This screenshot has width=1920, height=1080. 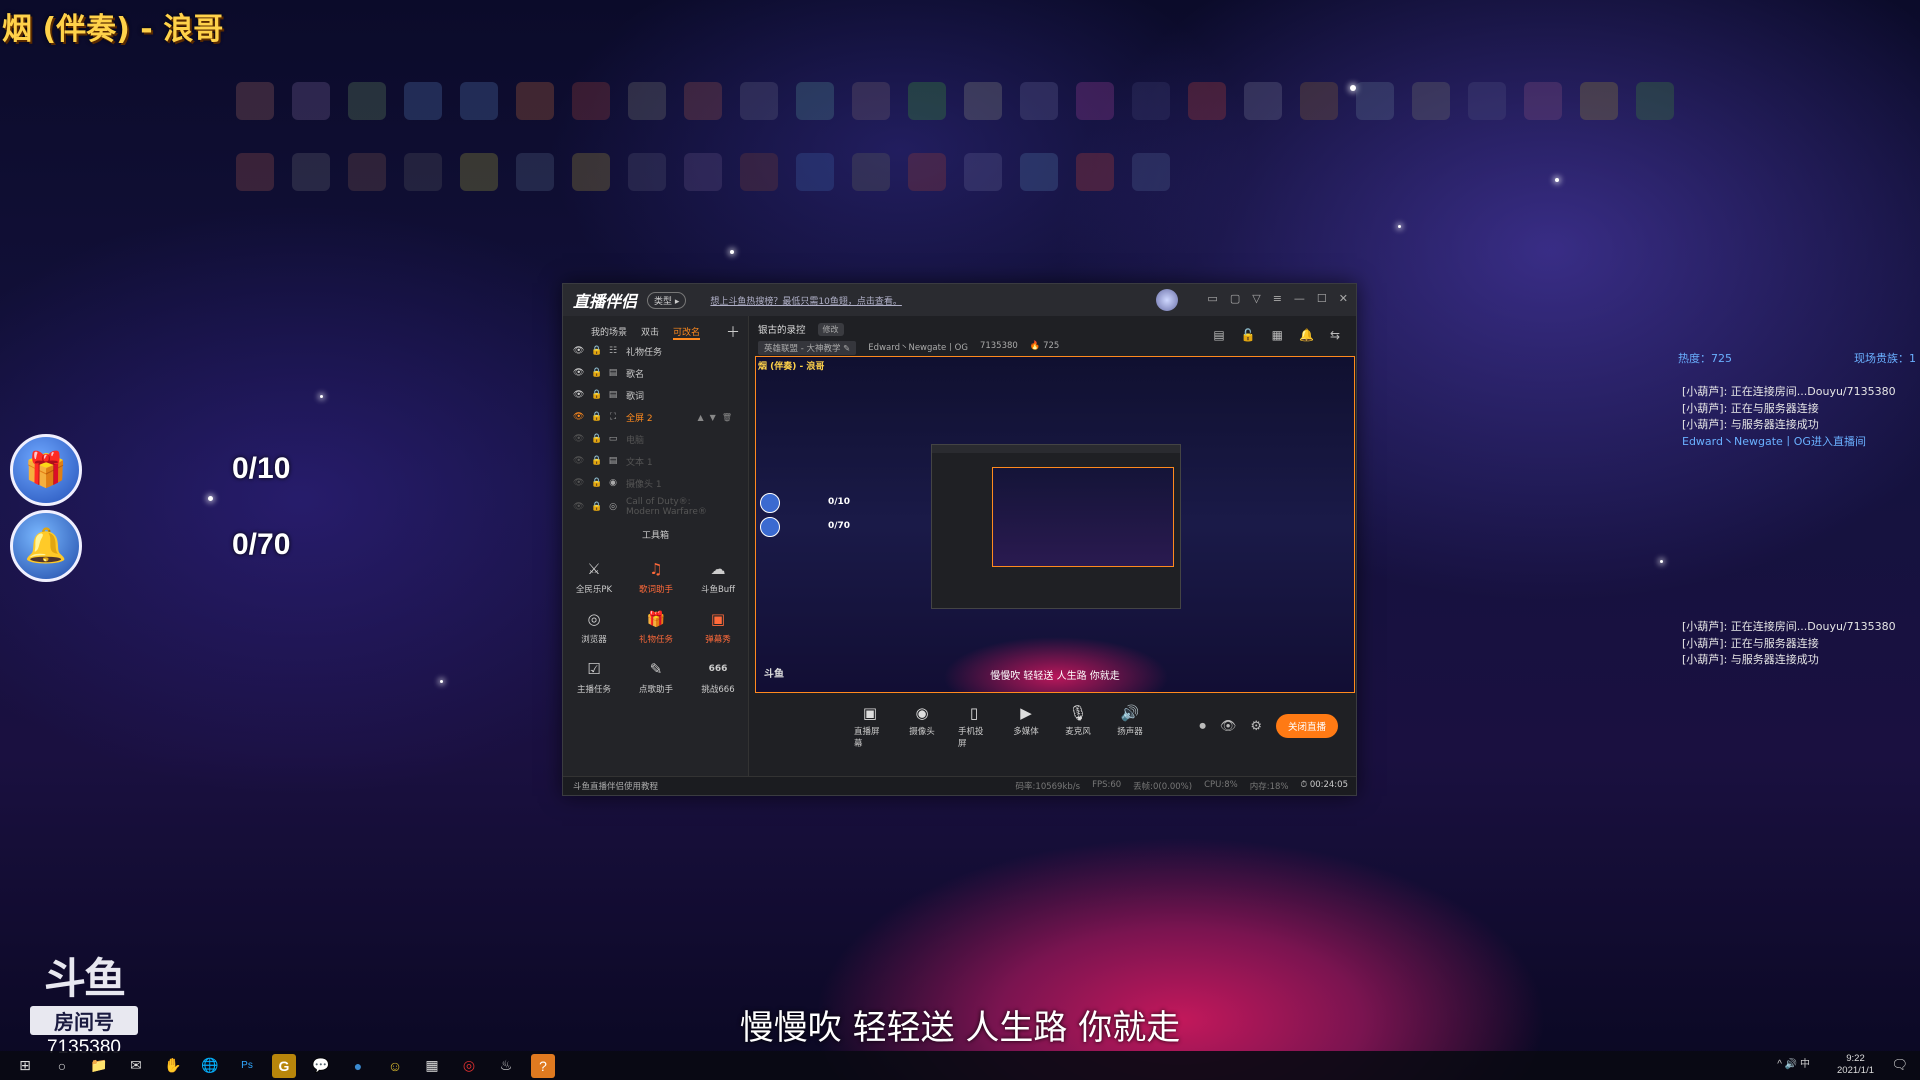 What do you see at coordinates (718, 577) in the screenshot?
I see `tool-douyu-buff: ☁ 斗鱼Buff` at bounding box center [718, 577].